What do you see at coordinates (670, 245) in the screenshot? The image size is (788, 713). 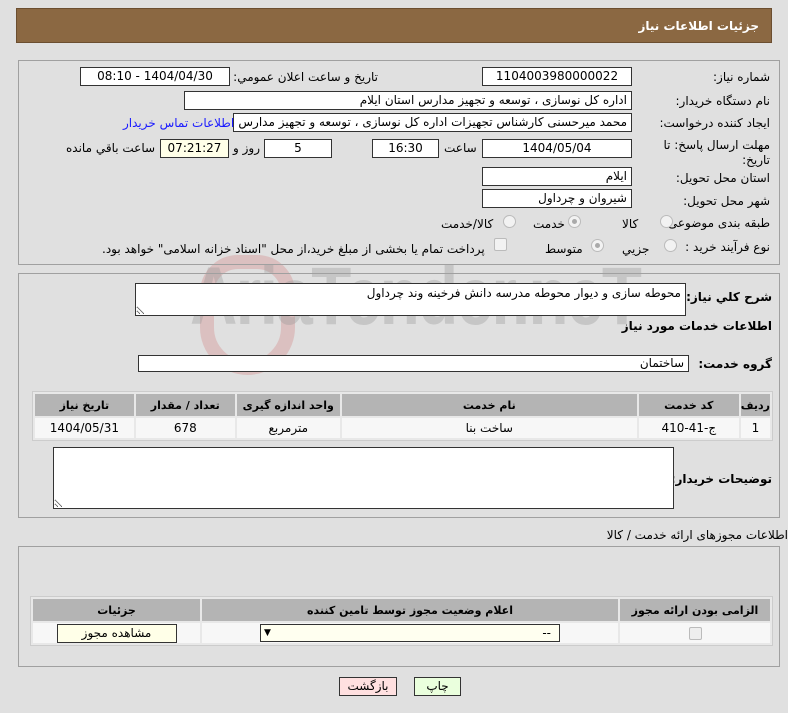 I see `process-radio-minor` at bounding box center [670, 245].